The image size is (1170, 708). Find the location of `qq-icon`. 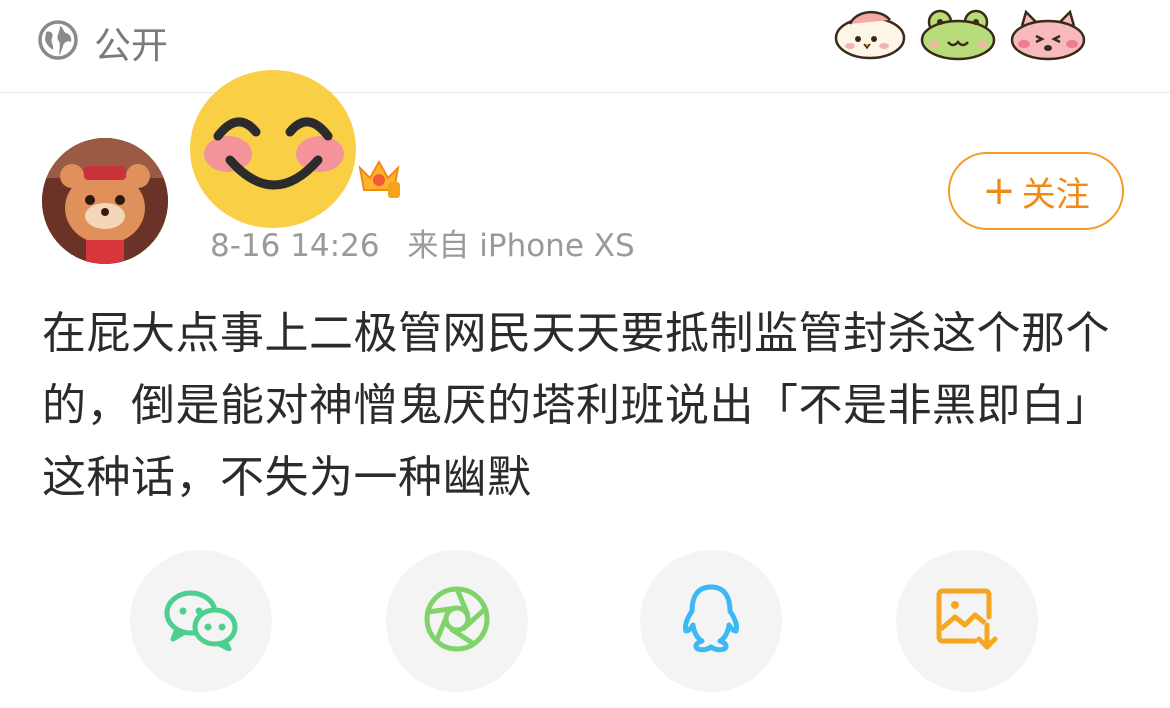

qq-icon is located at coordinates (711, 621).